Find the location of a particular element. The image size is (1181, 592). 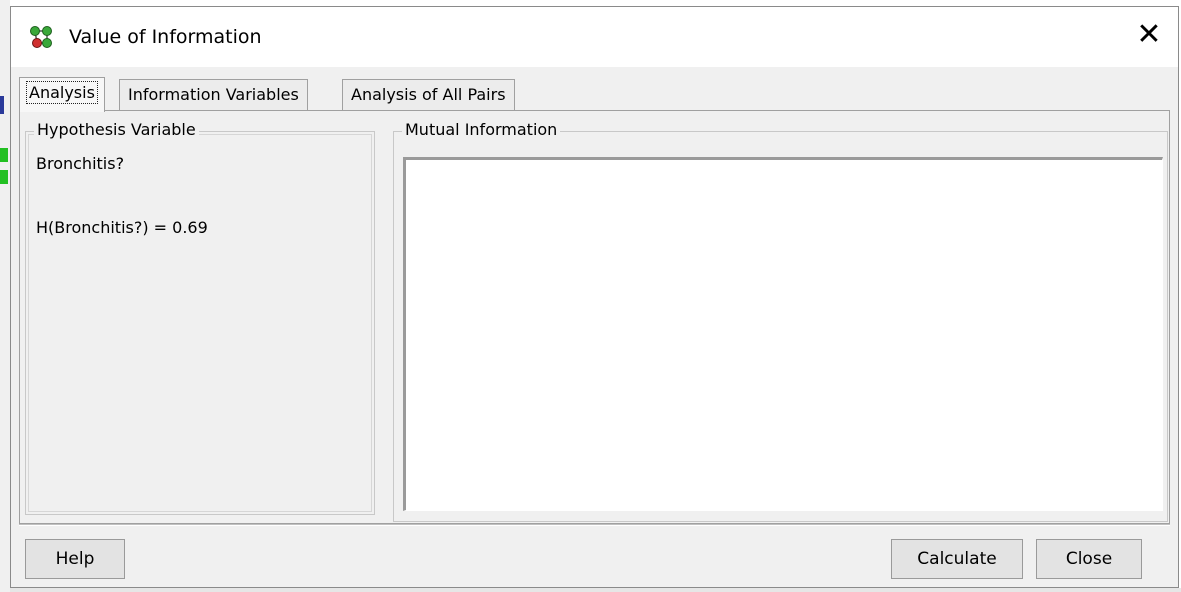

tab-analysis-label: Analysis is located at coordinates (62, 92).